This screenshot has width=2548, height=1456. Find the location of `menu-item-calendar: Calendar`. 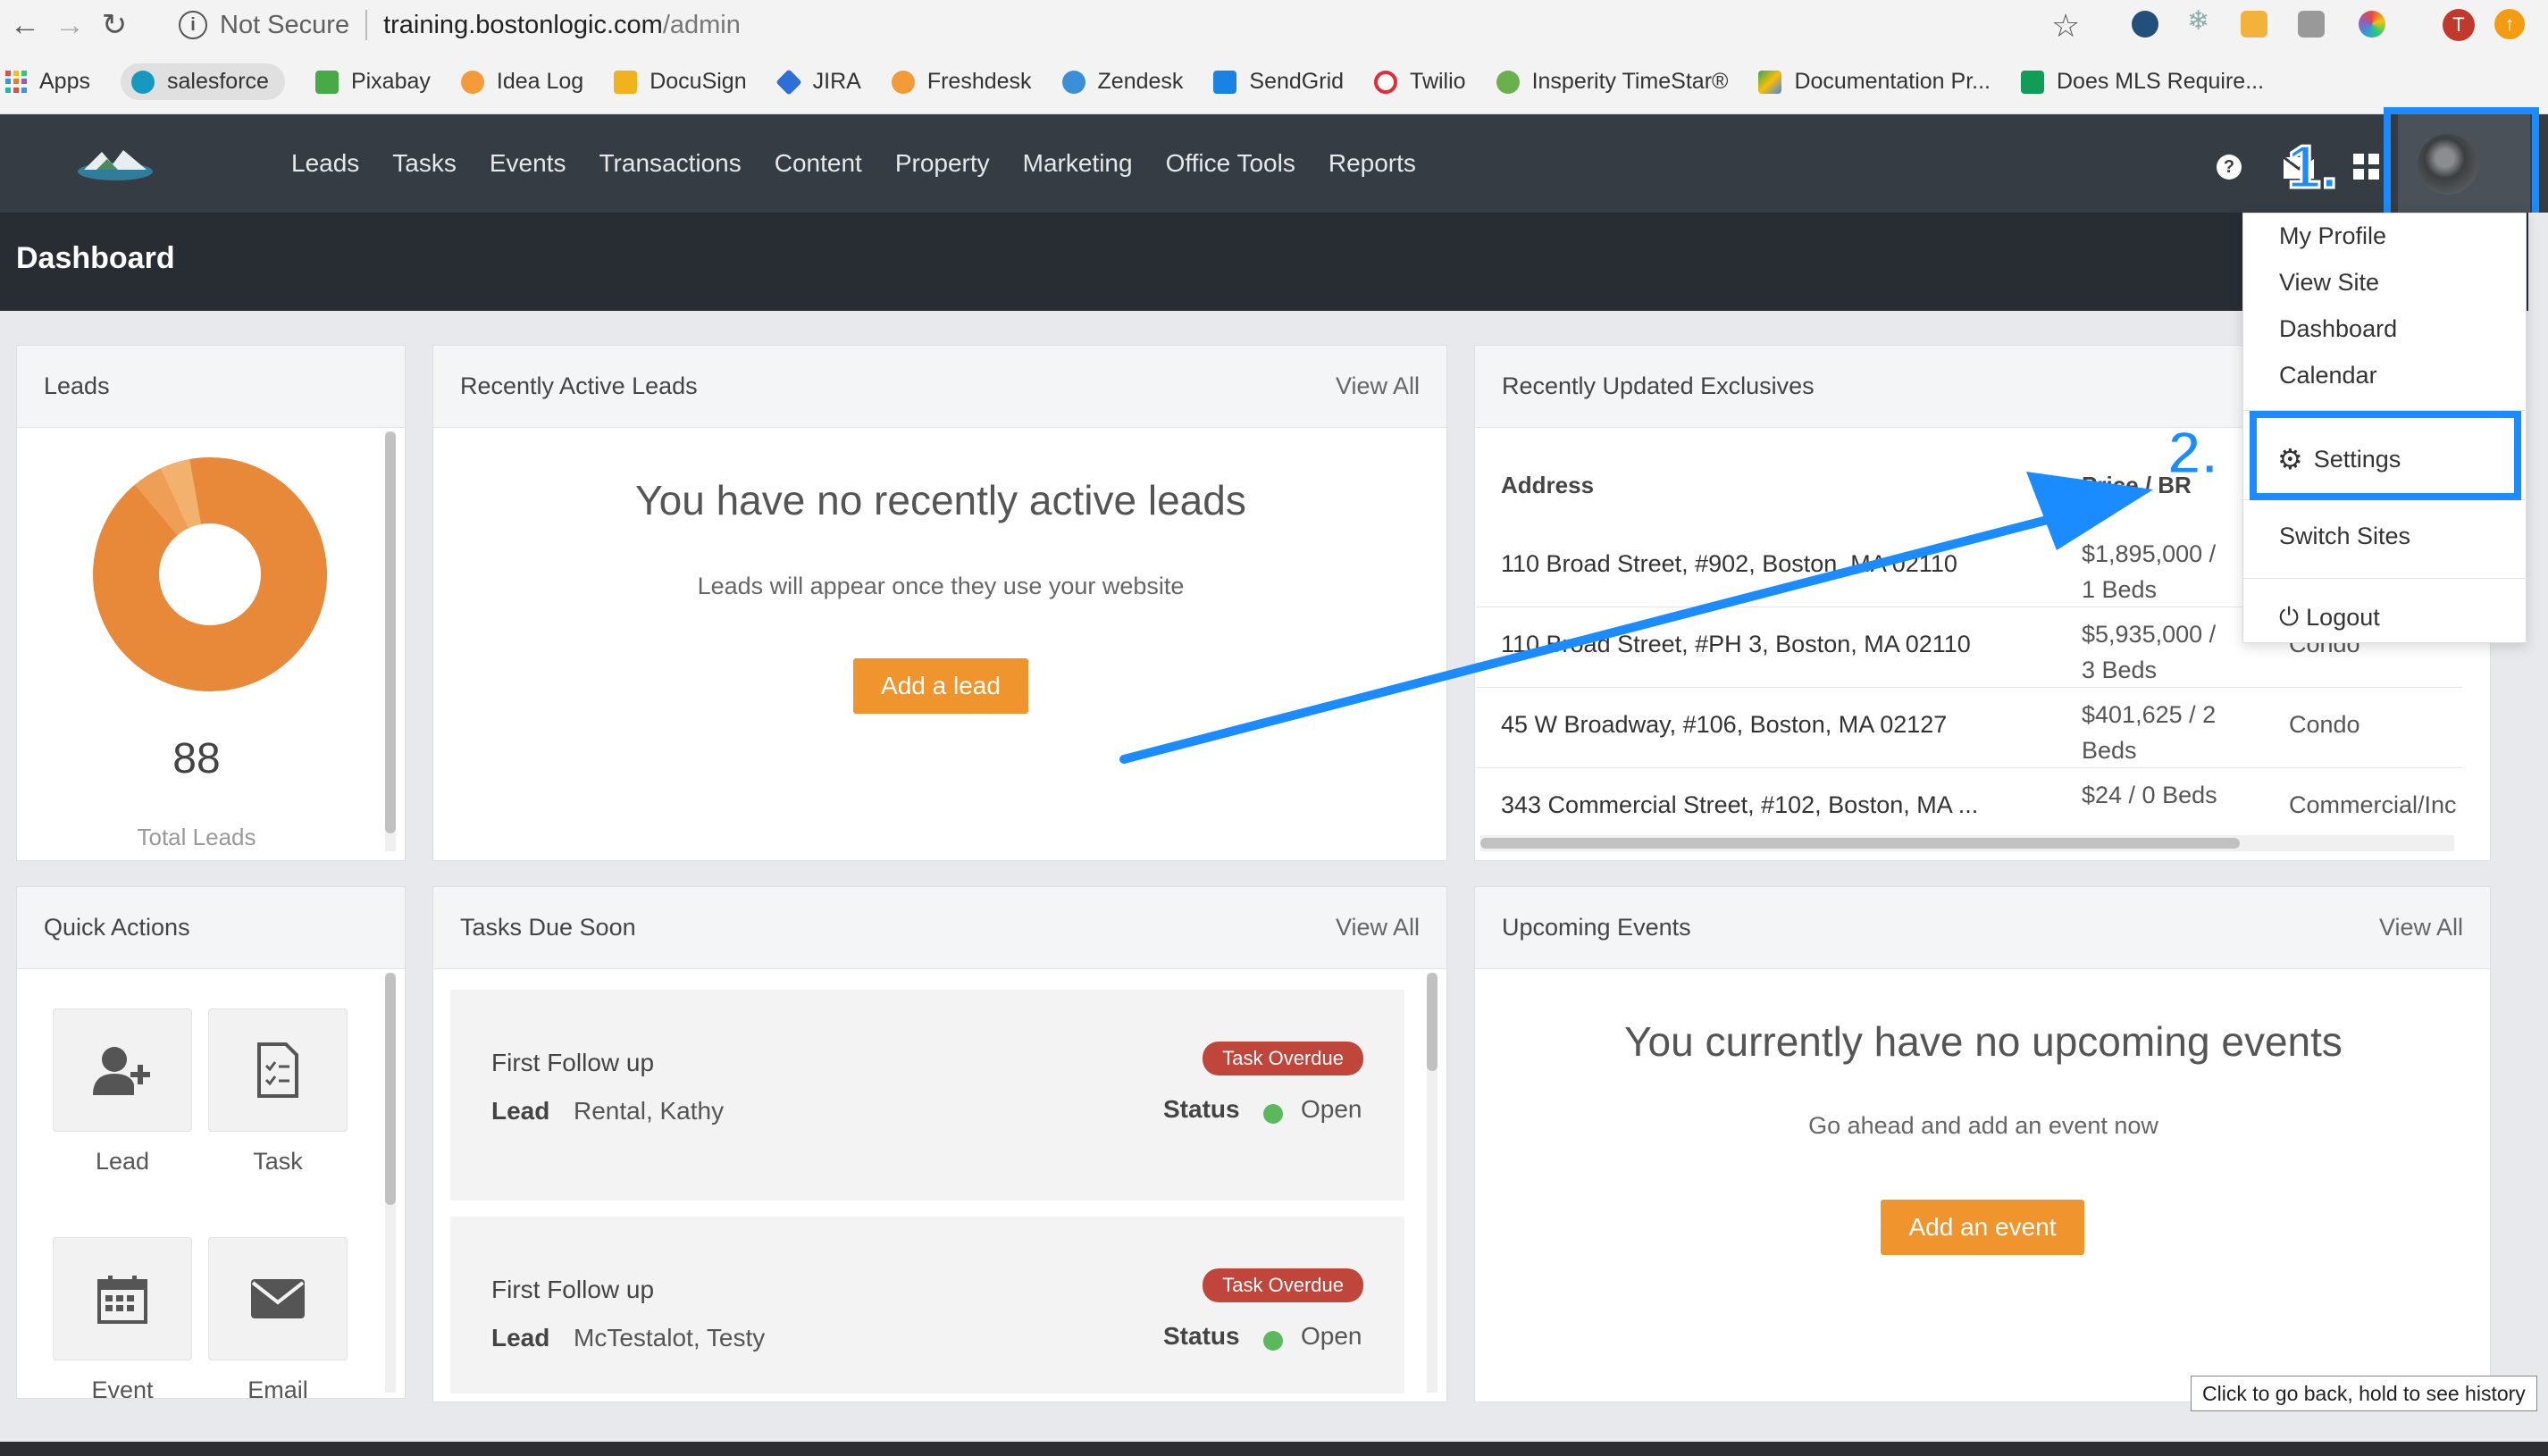

menu-item-calendar: Calendar is located at coordinates (2328, 375).